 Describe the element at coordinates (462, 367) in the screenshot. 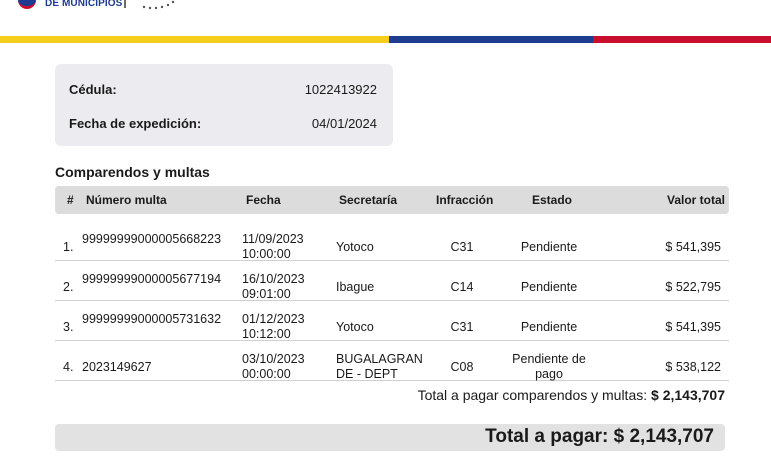

I see `fine-infraccion: C08` at that location.